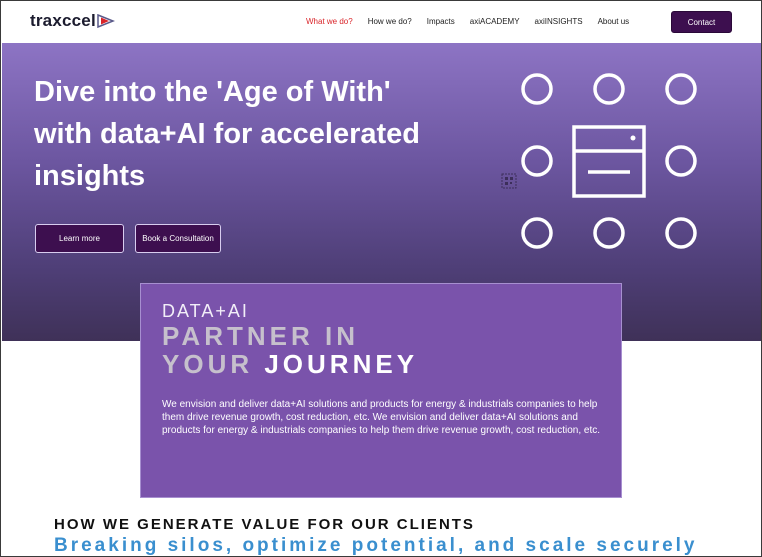  I want to click on card-eyebrow: DATA+AI, so click(205, 311).